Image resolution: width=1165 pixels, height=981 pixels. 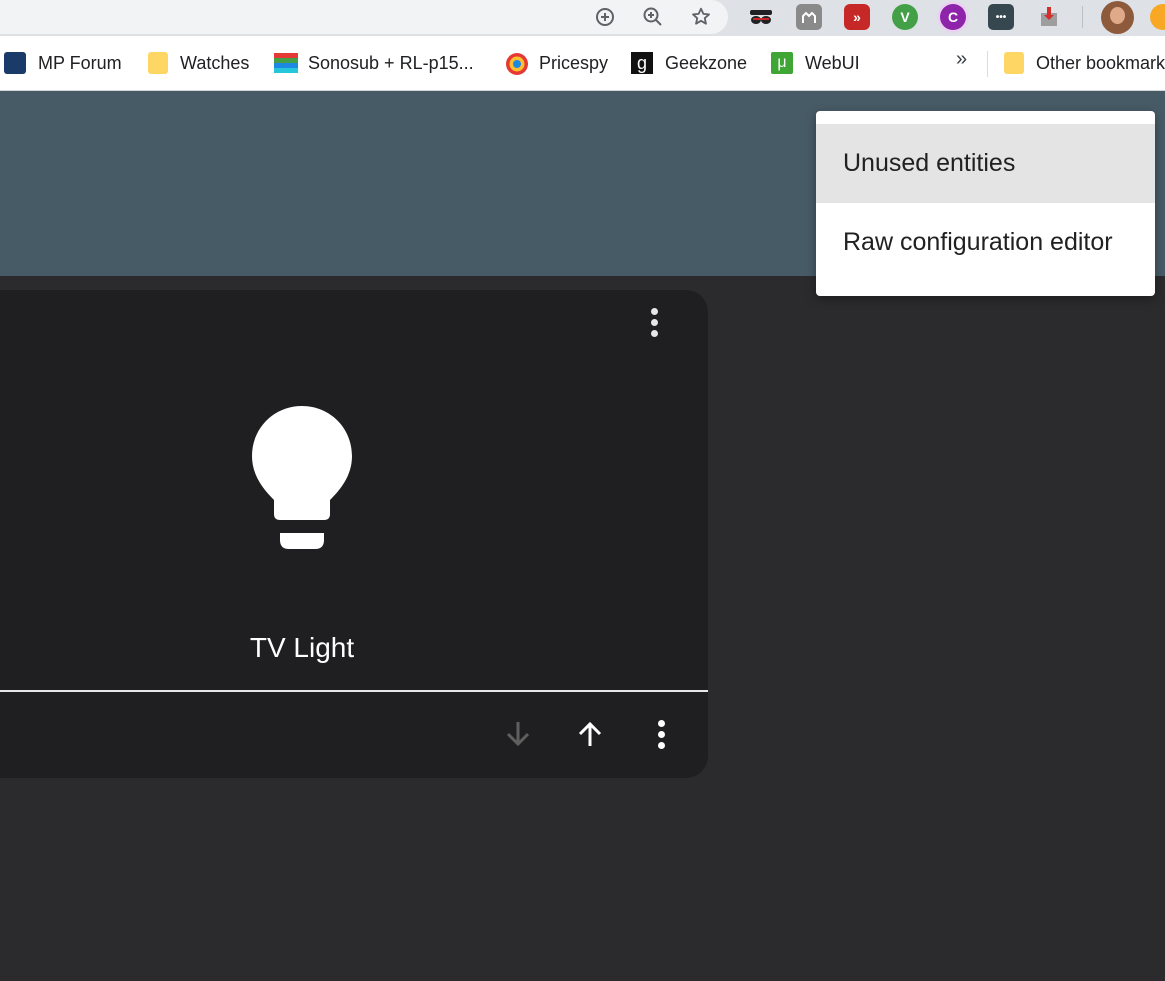 I want to click on bookmarks-divider, so click(x=987, y=64).